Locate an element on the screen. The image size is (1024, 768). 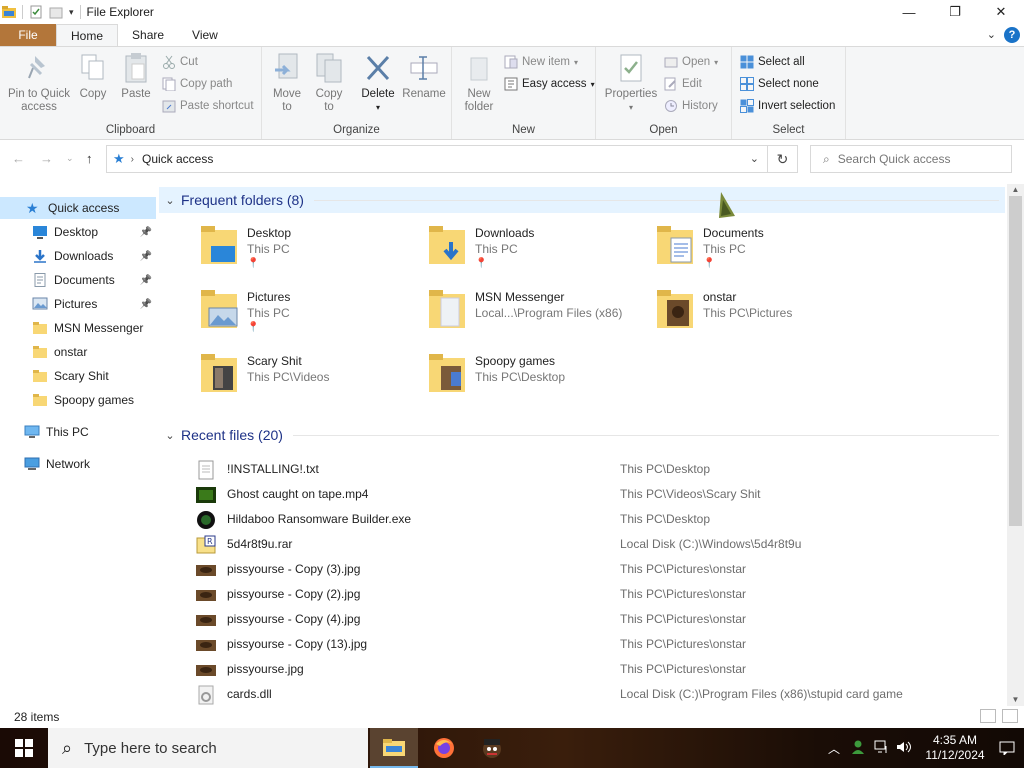
frequent-folder-desktop: Desktop This PC 📍 is located at coordinates (269, 247).